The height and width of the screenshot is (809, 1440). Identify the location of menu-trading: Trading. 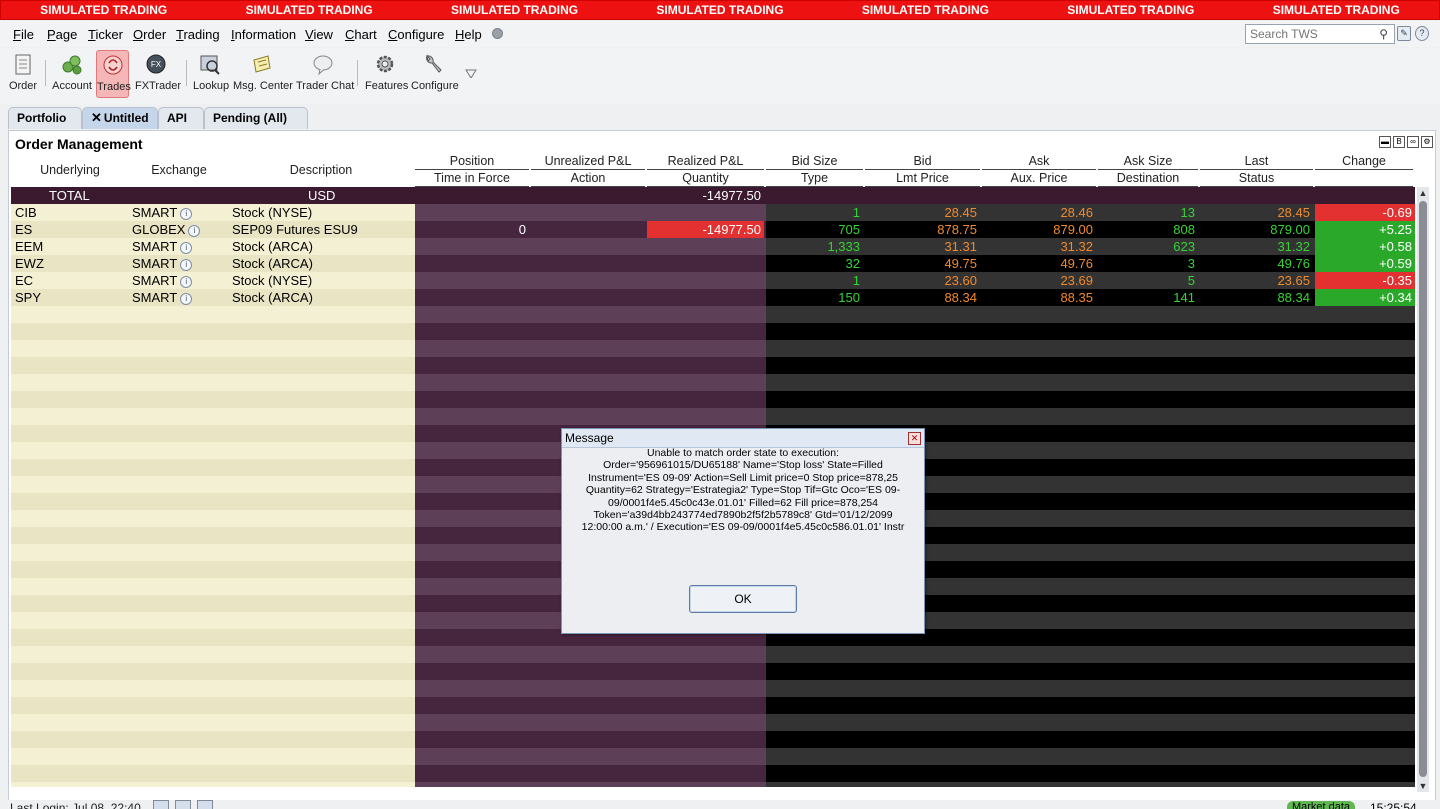
(198, 34).